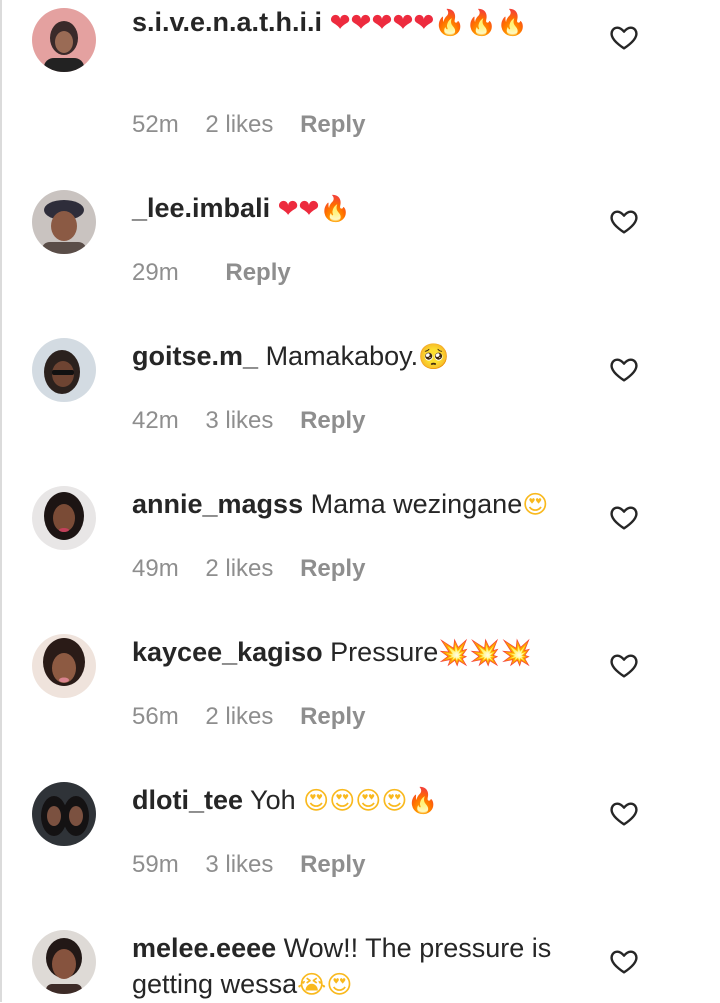  What do you see at coordinates (221, 273) in the screenshot?
I see `comment-meta: 29m Reply` at bounding box center [221, 273].